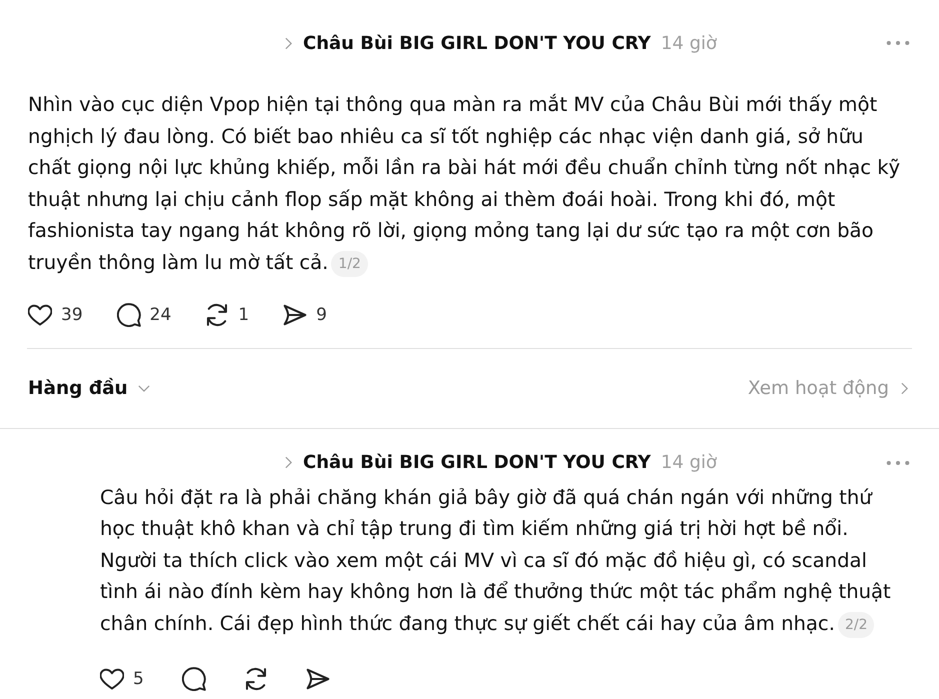 The height and width of the screenshot is (699, 939). Describe the element at coordinates (144, 388) in the screenshot. I see `chevron-down-icon` at that location.